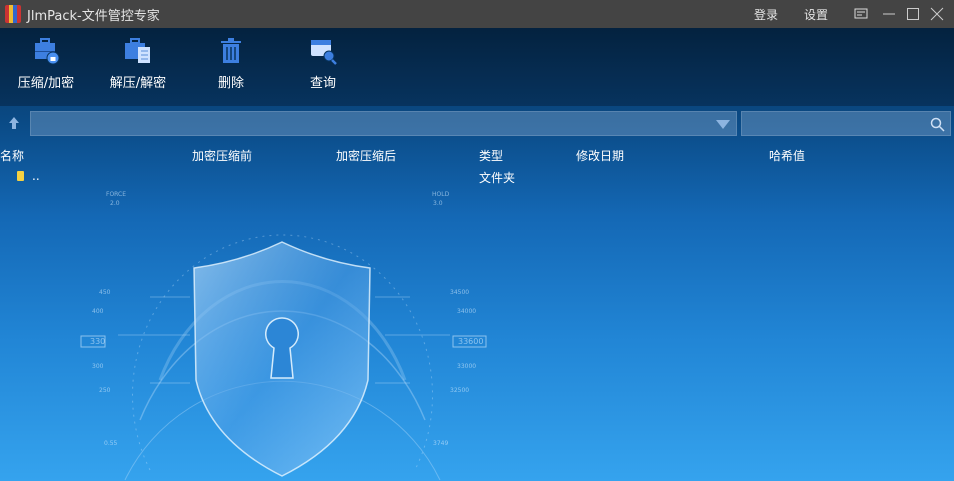  Describe the element at coordinates (47, 51) in the screenshot. I see `briefcase-lock-icon` at that location.